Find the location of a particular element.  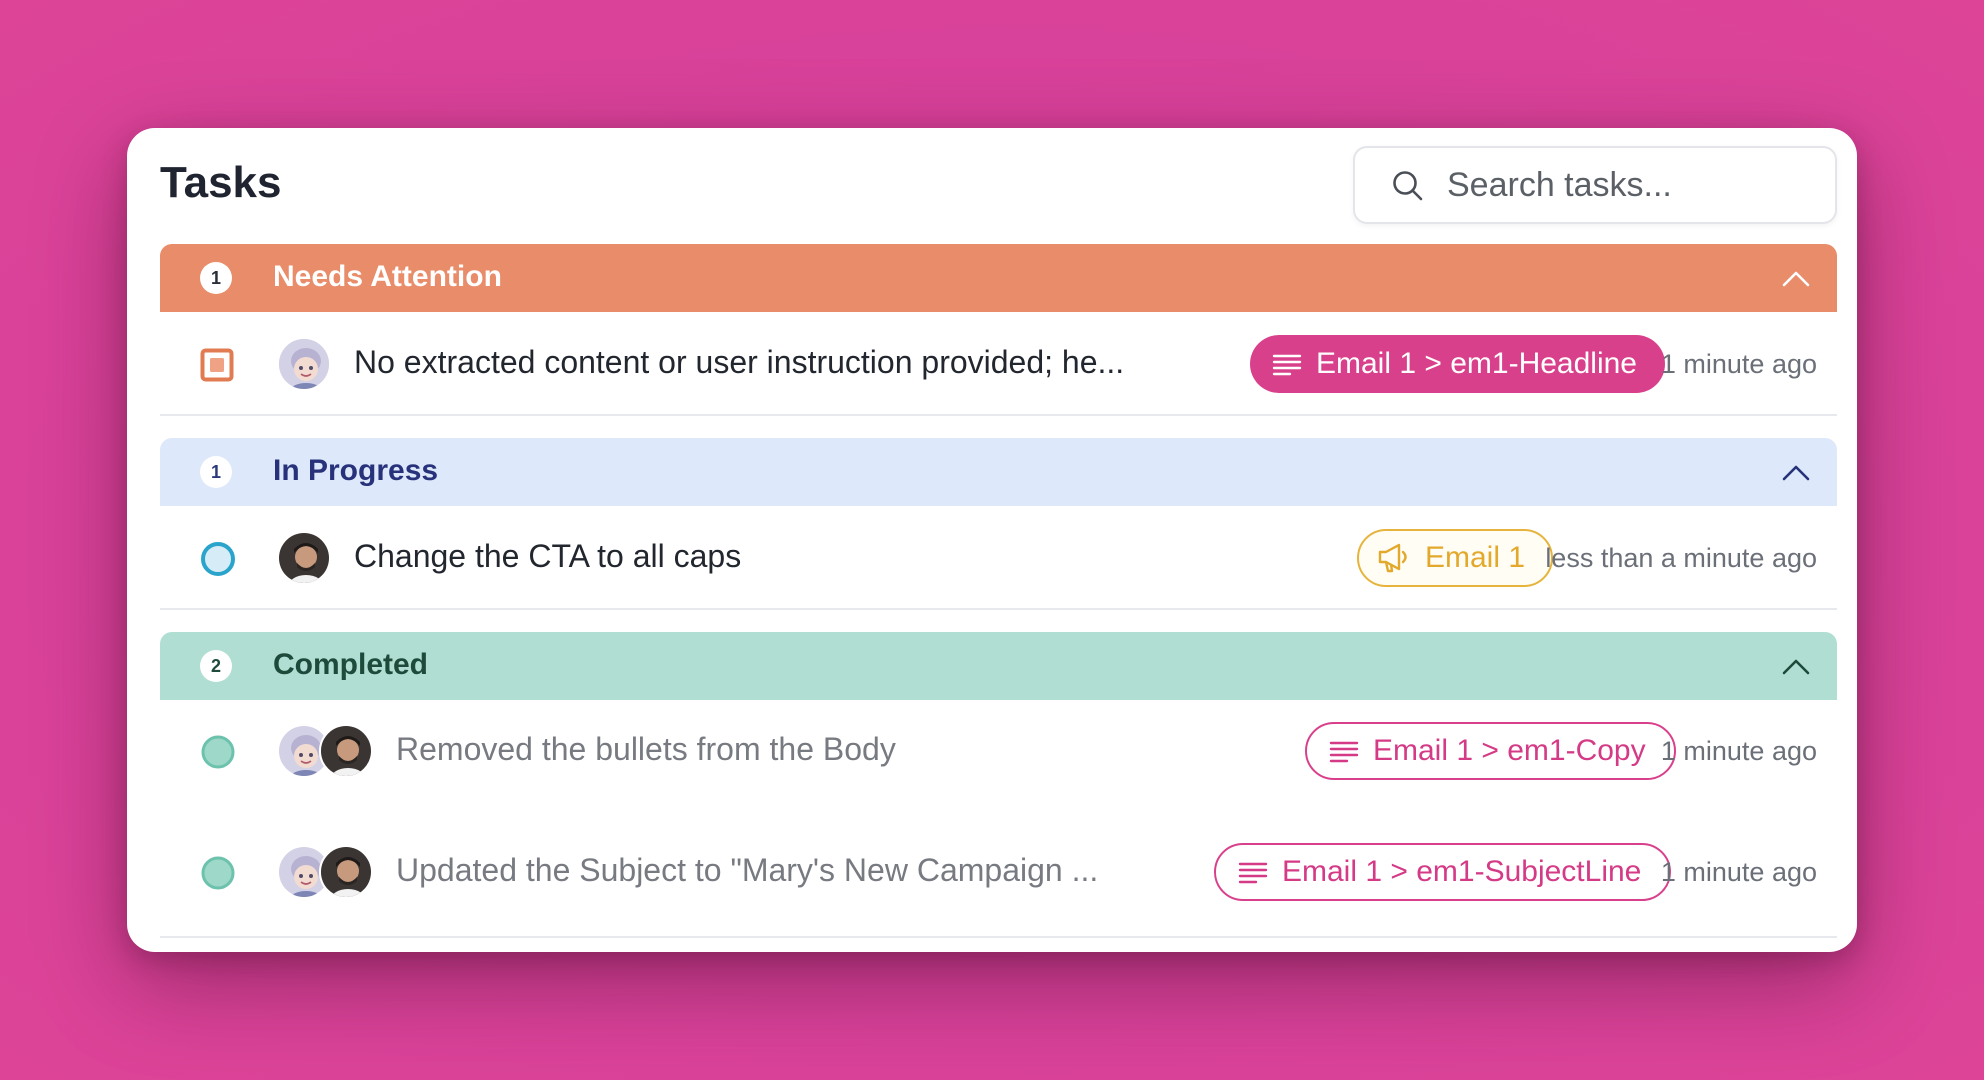

tag-label: Email 1 > em1-SubjectLine is located at coordinates (1462, 871).